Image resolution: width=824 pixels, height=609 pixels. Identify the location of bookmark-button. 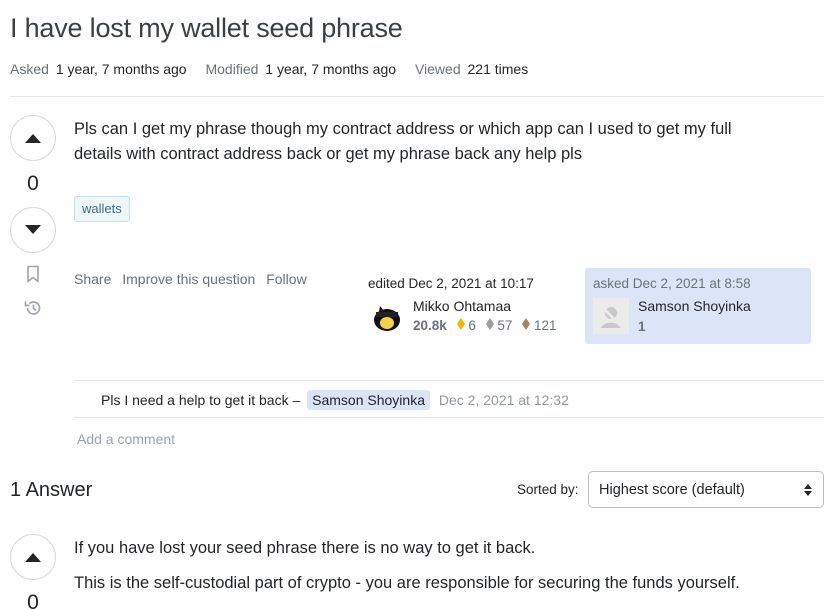
(33, 276).